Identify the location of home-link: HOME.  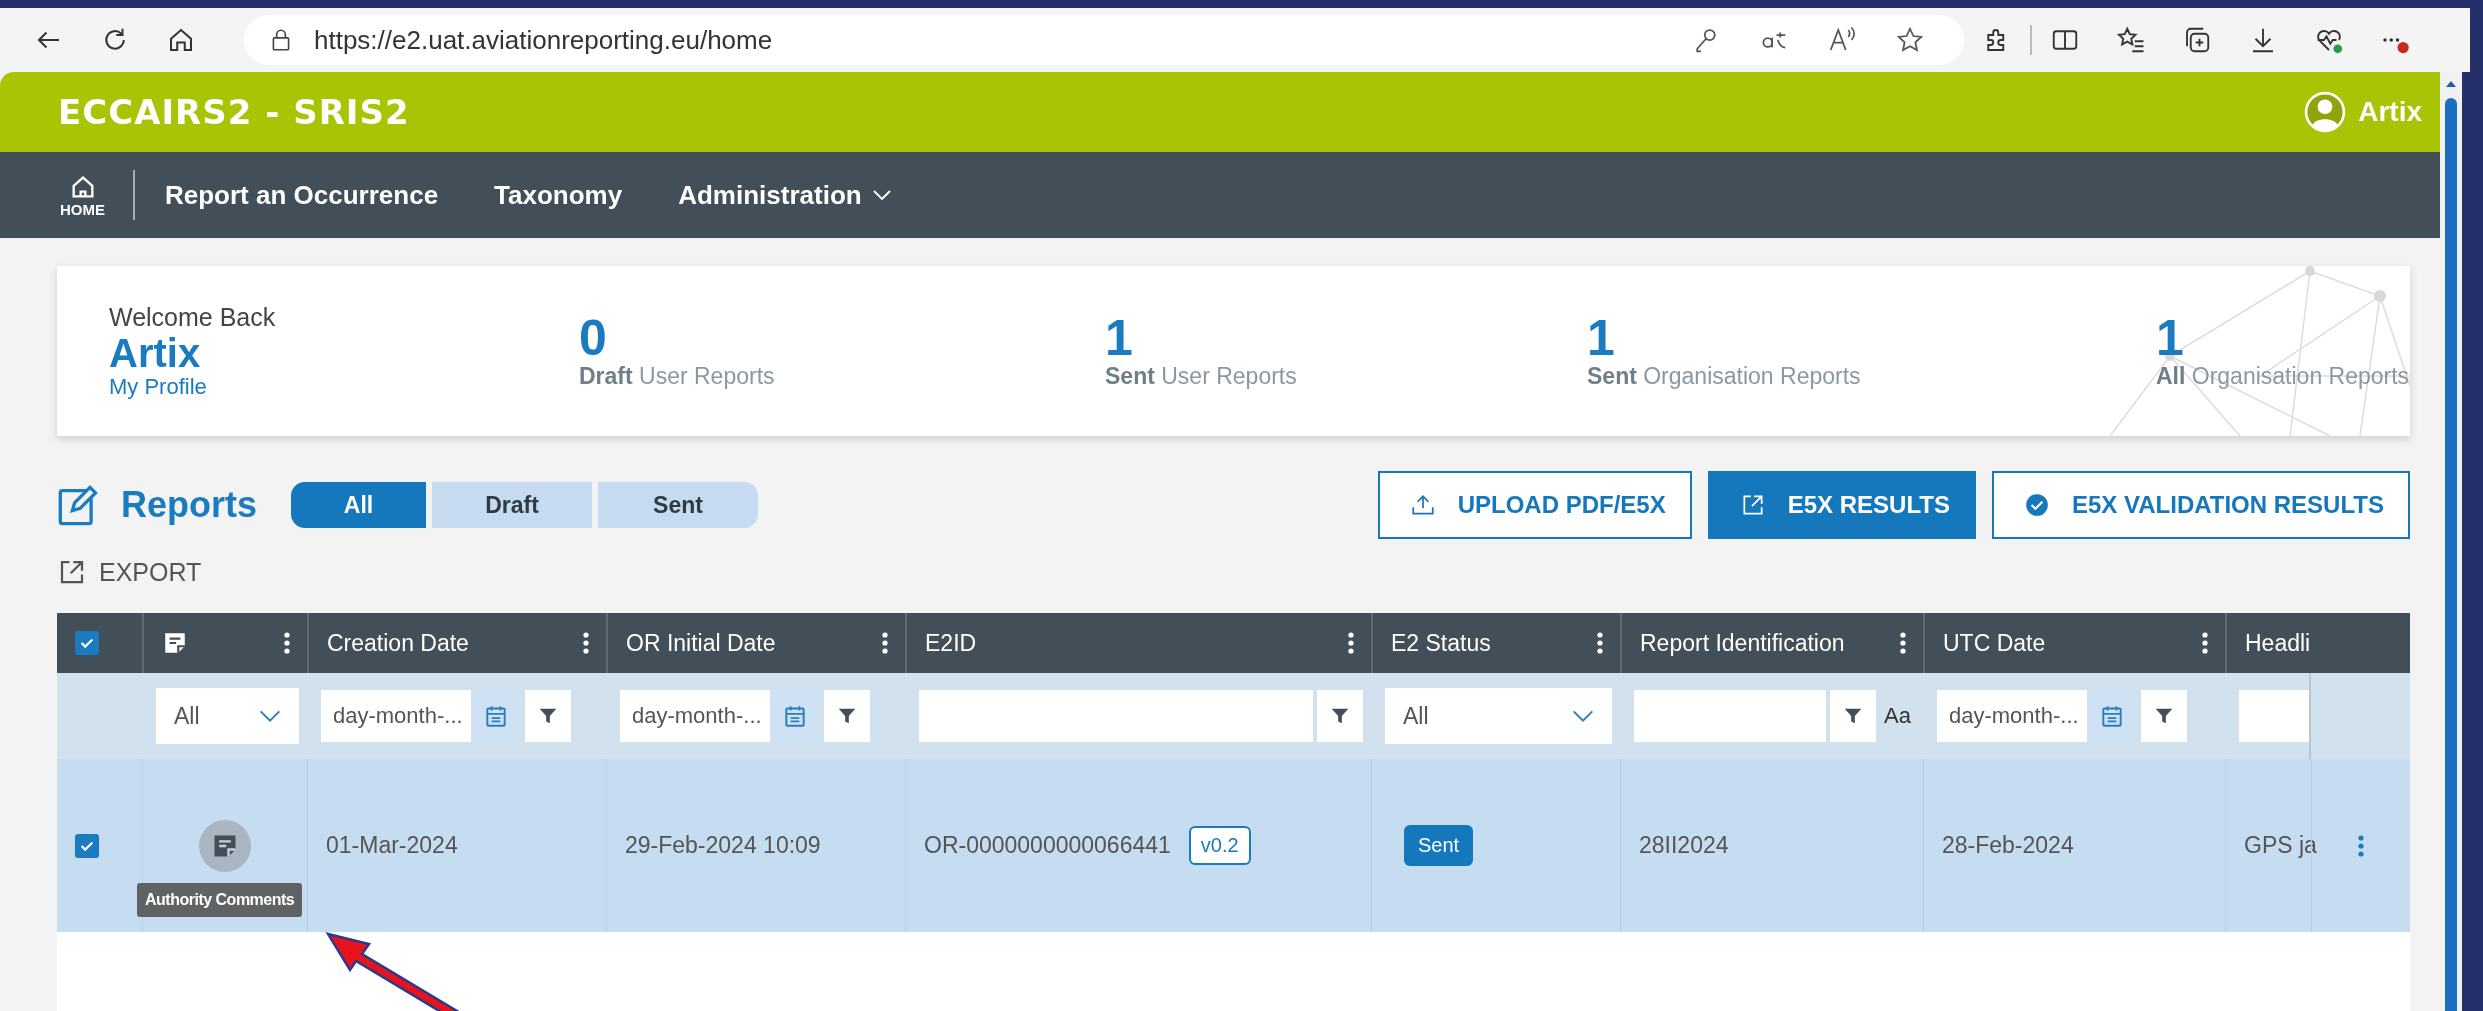
(82, 195).